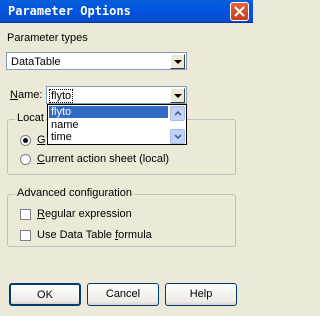 This screenshot has height=316, width=320. What do you see at coordinates (74, 193) in the screenshot?
I see `advanced-group-label: Advanced configuration` at bounding box center [74, 193].